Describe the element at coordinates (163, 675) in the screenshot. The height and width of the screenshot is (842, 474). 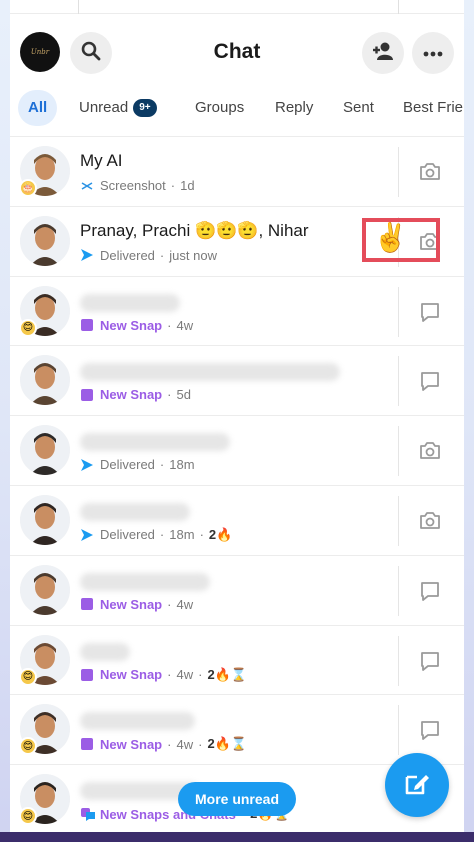
I see `chat-status: New Snap · 4w · 2🔥⌛` at that location.